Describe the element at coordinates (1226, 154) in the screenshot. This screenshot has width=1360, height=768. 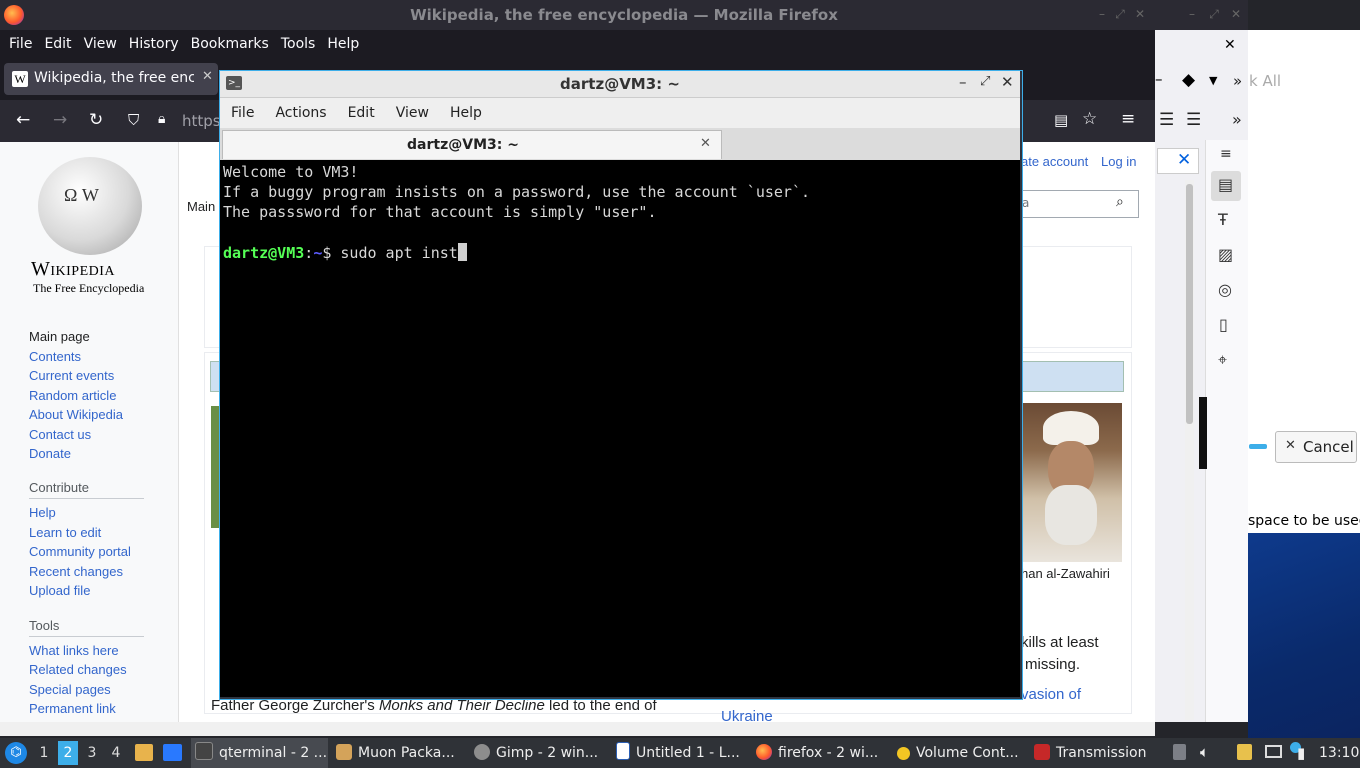
I see `menu-icon: ≡` at that location.